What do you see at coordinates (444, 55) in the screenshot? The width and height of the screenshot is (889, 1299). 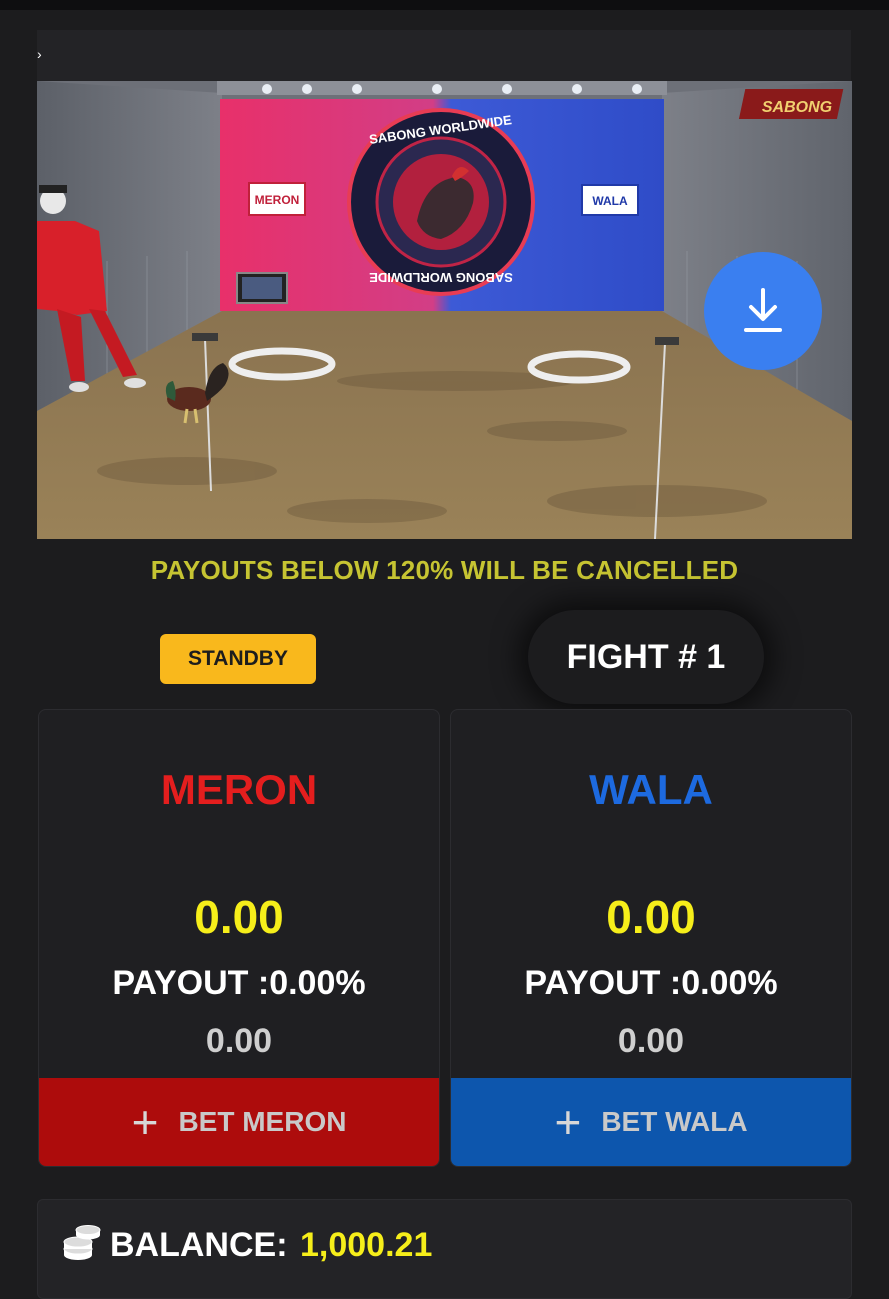 I see `video-header: ›` at bounding box center [444, 55].